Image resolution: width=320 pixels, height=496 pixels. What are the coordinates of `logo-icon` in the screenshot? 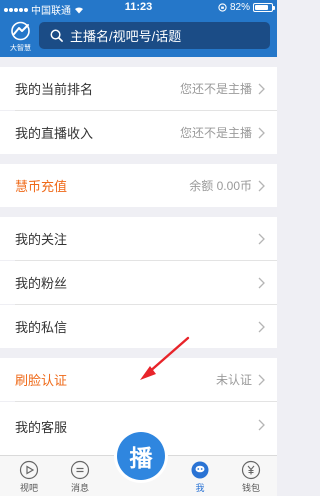 It's located at (20, 31).